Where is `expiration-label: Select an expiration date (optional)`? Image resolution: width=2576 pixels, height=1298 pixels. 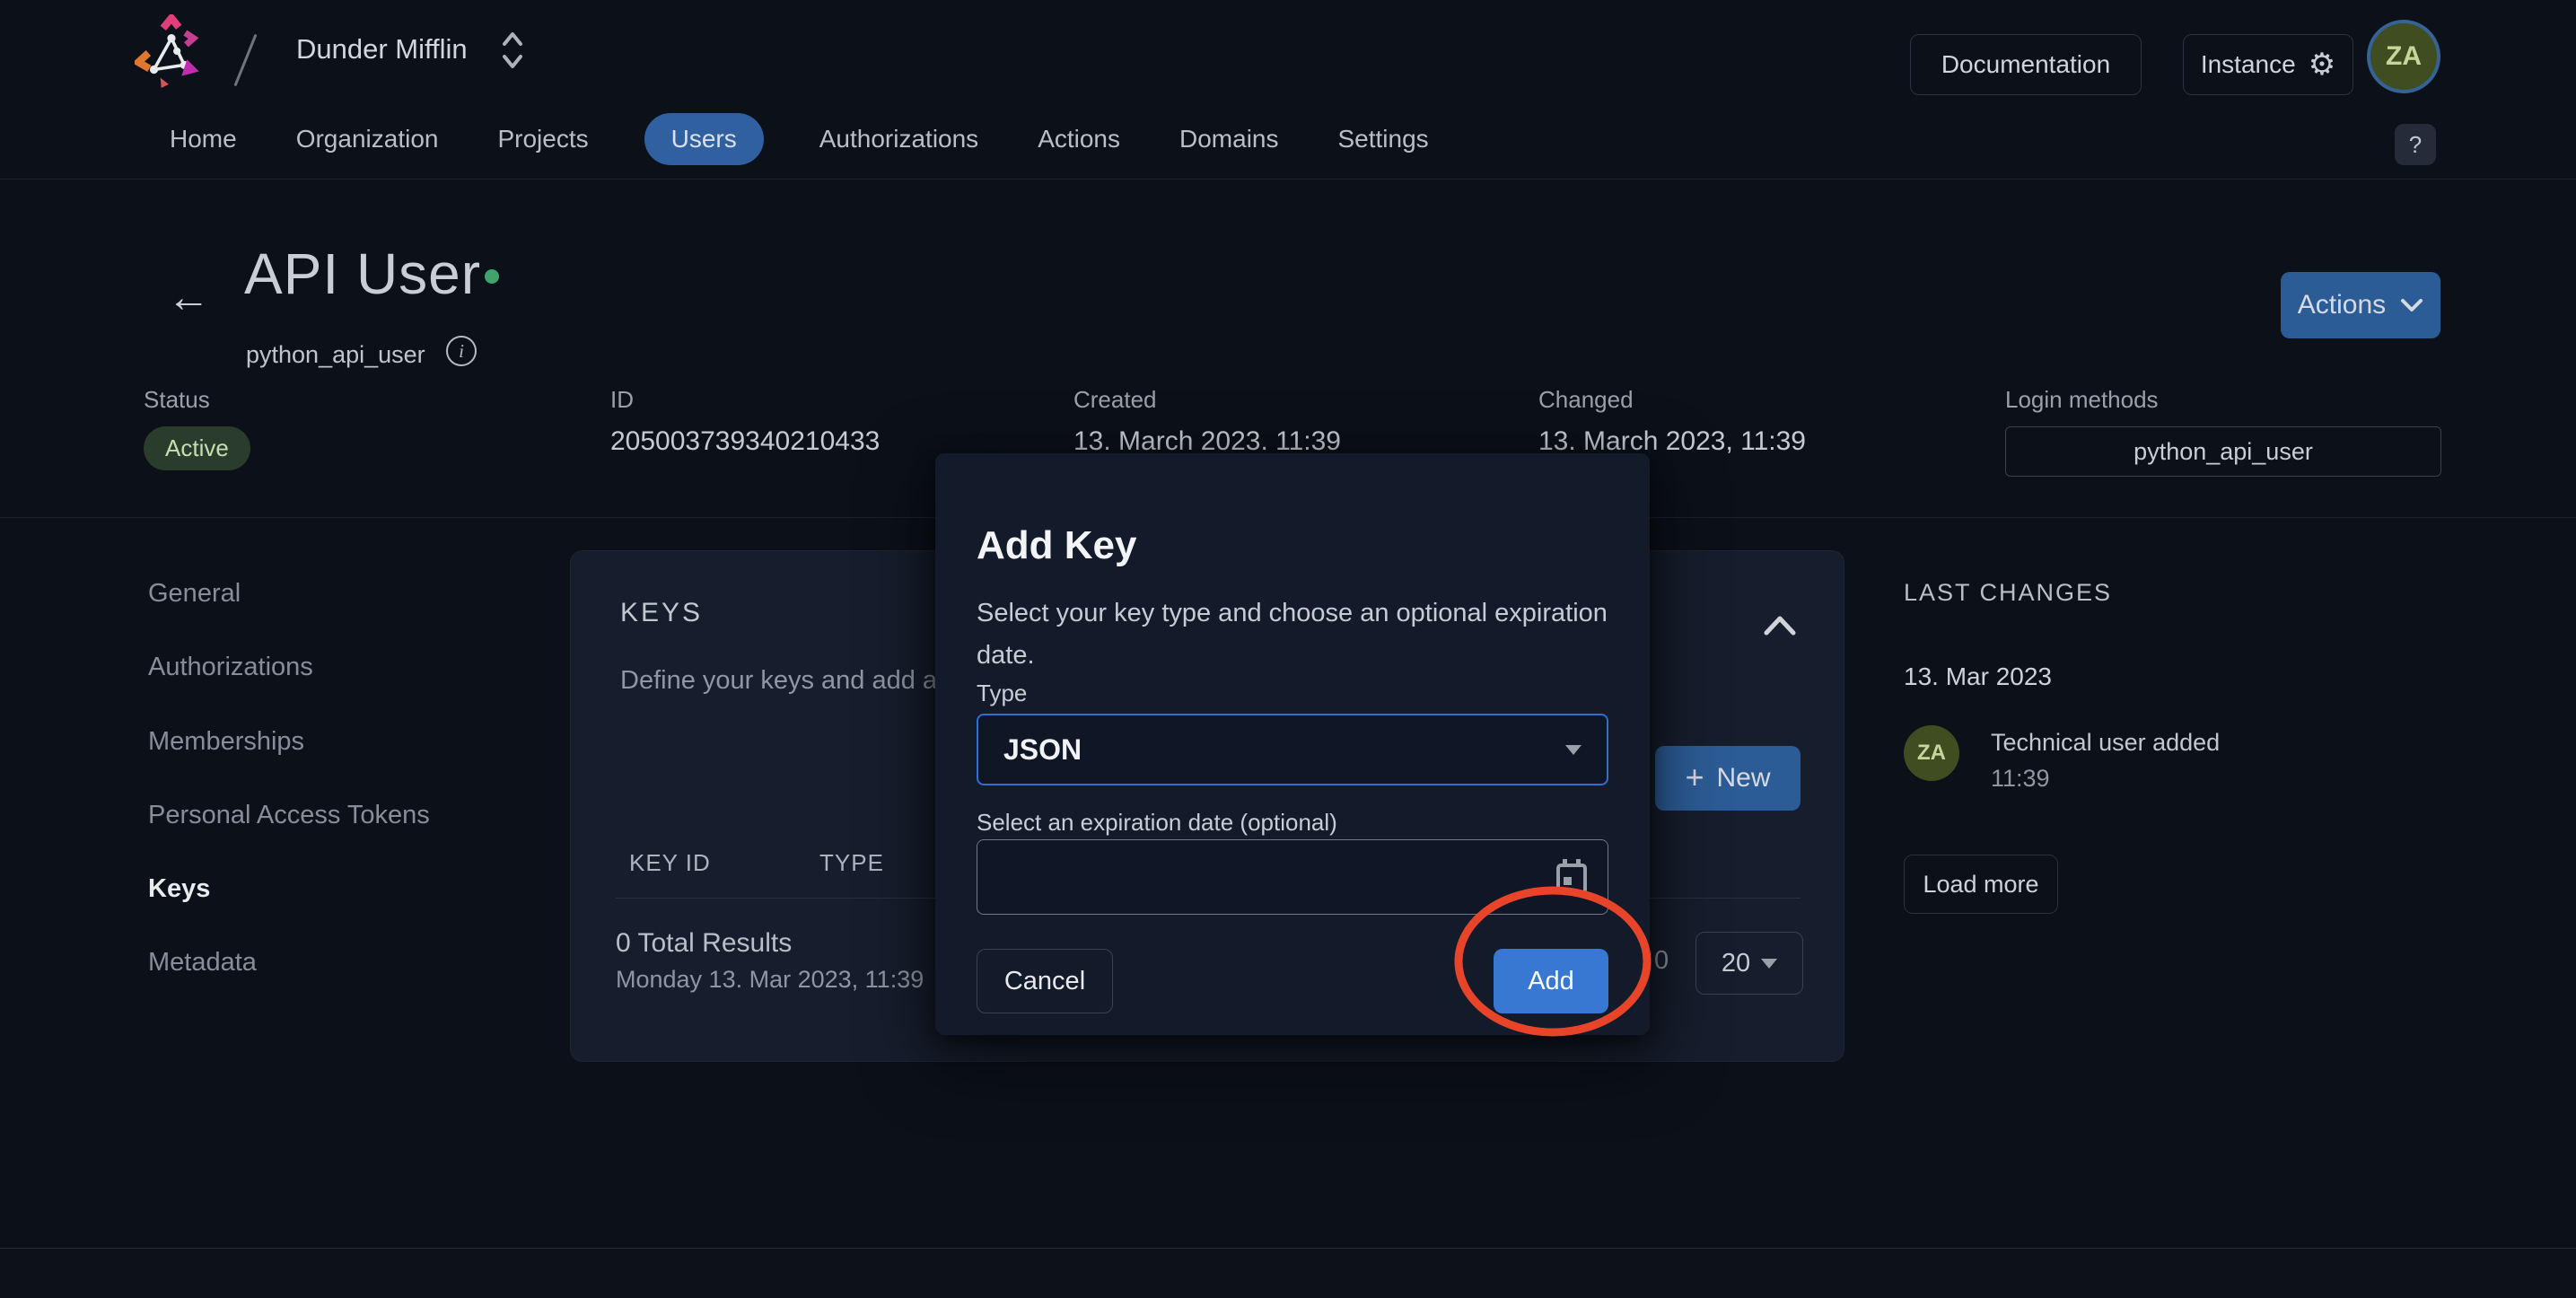
expiration-label: Select an expiration date (optional) is located at coordinates (1157, 823).